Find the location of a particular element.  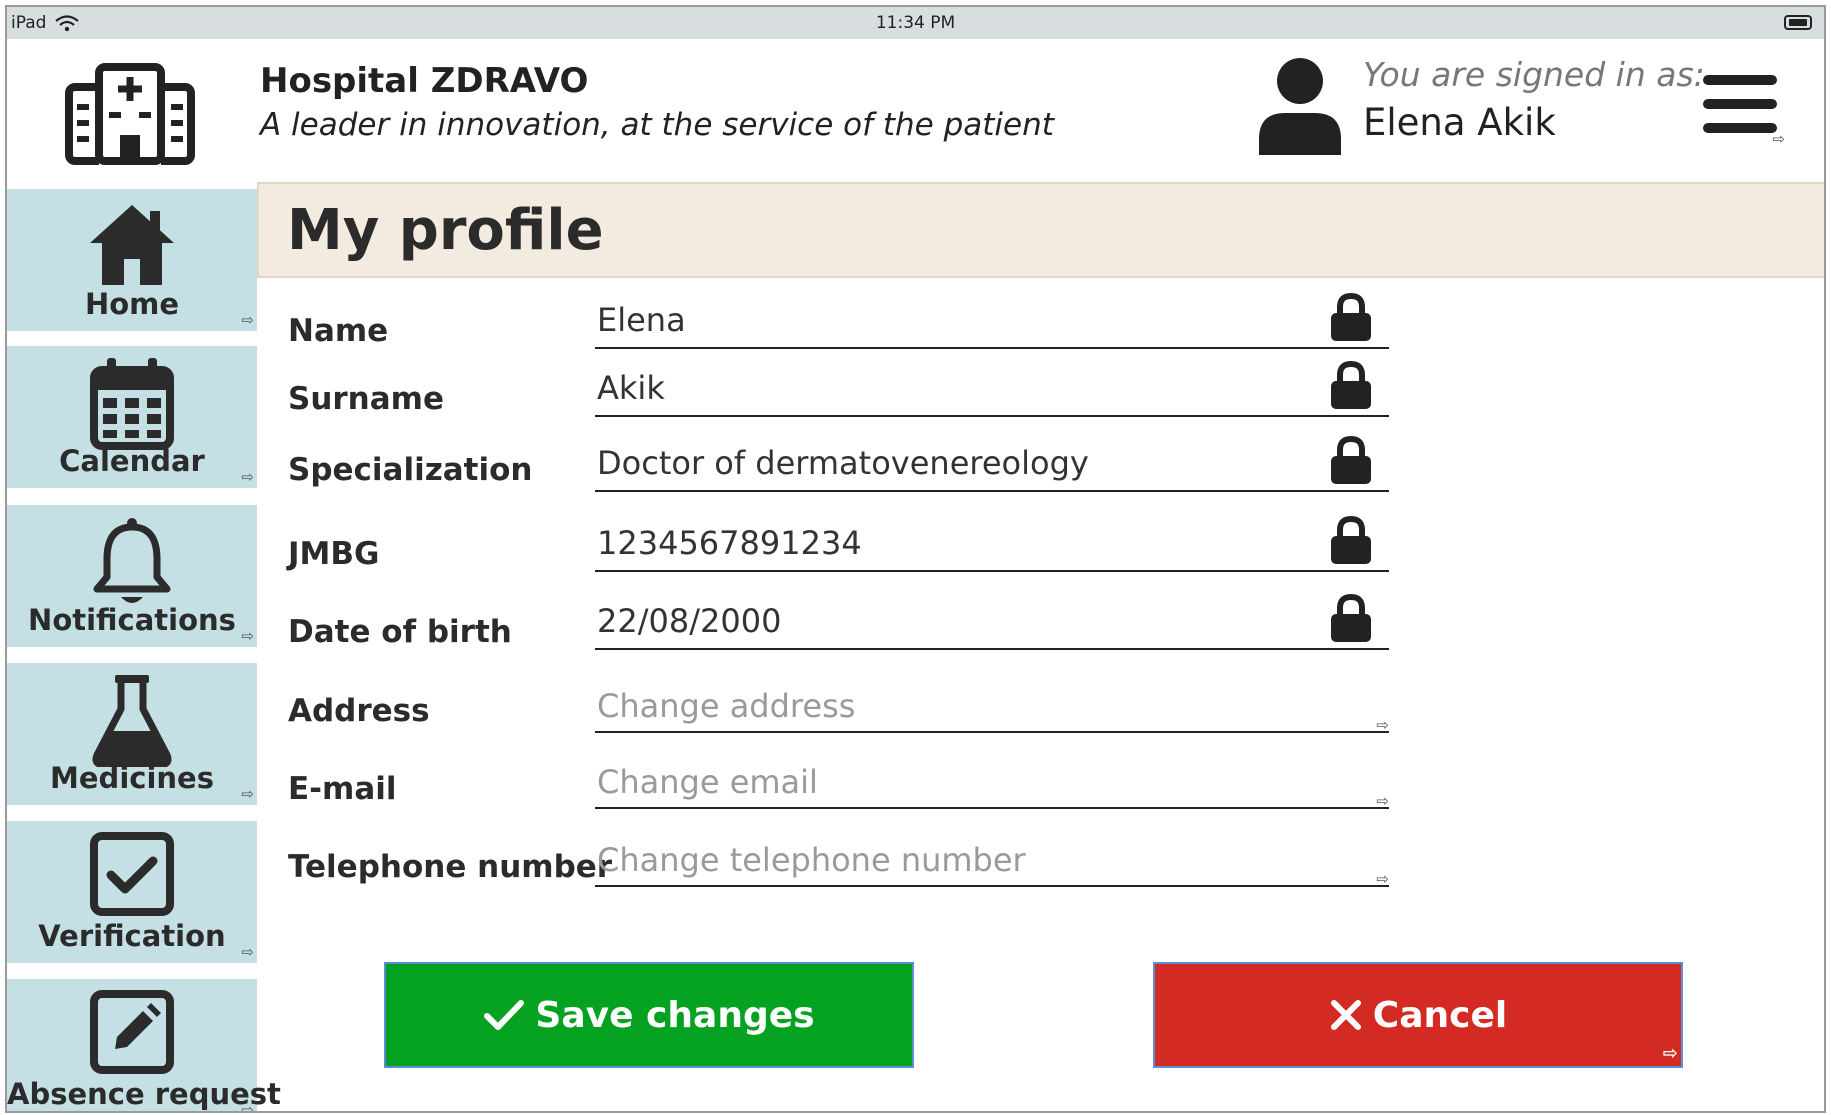

user-avatar-icon is located at coordinates (1300, 106).